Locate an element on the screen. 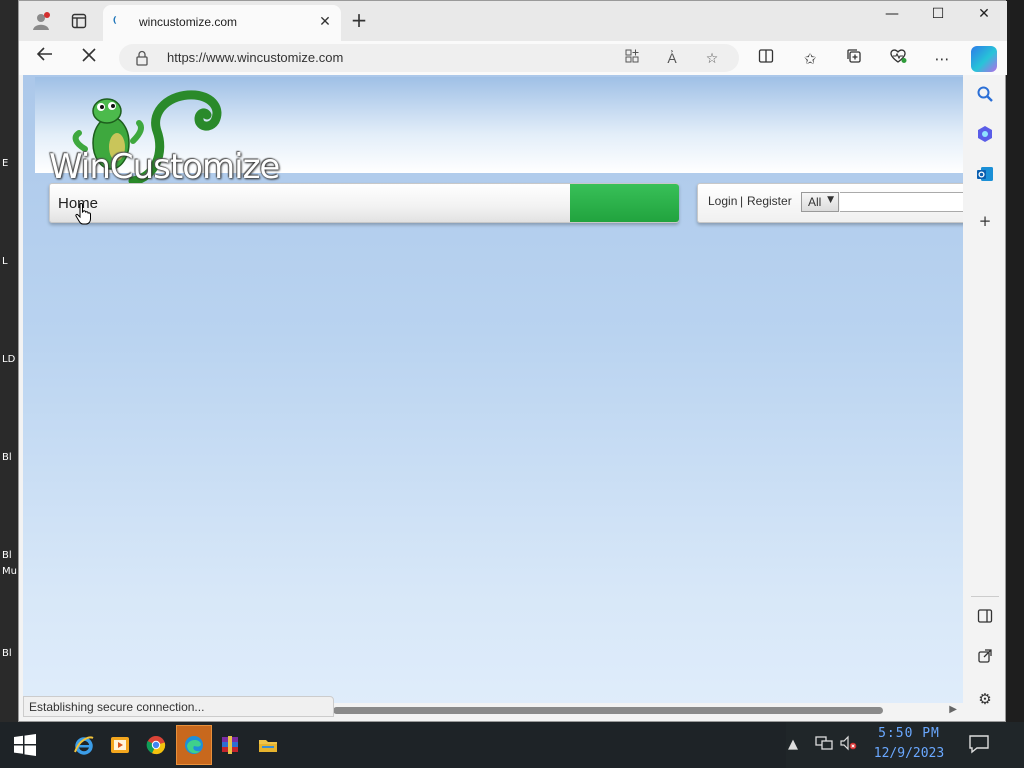  close-tab-icon: ✕ is located at coordinates (325, 22).